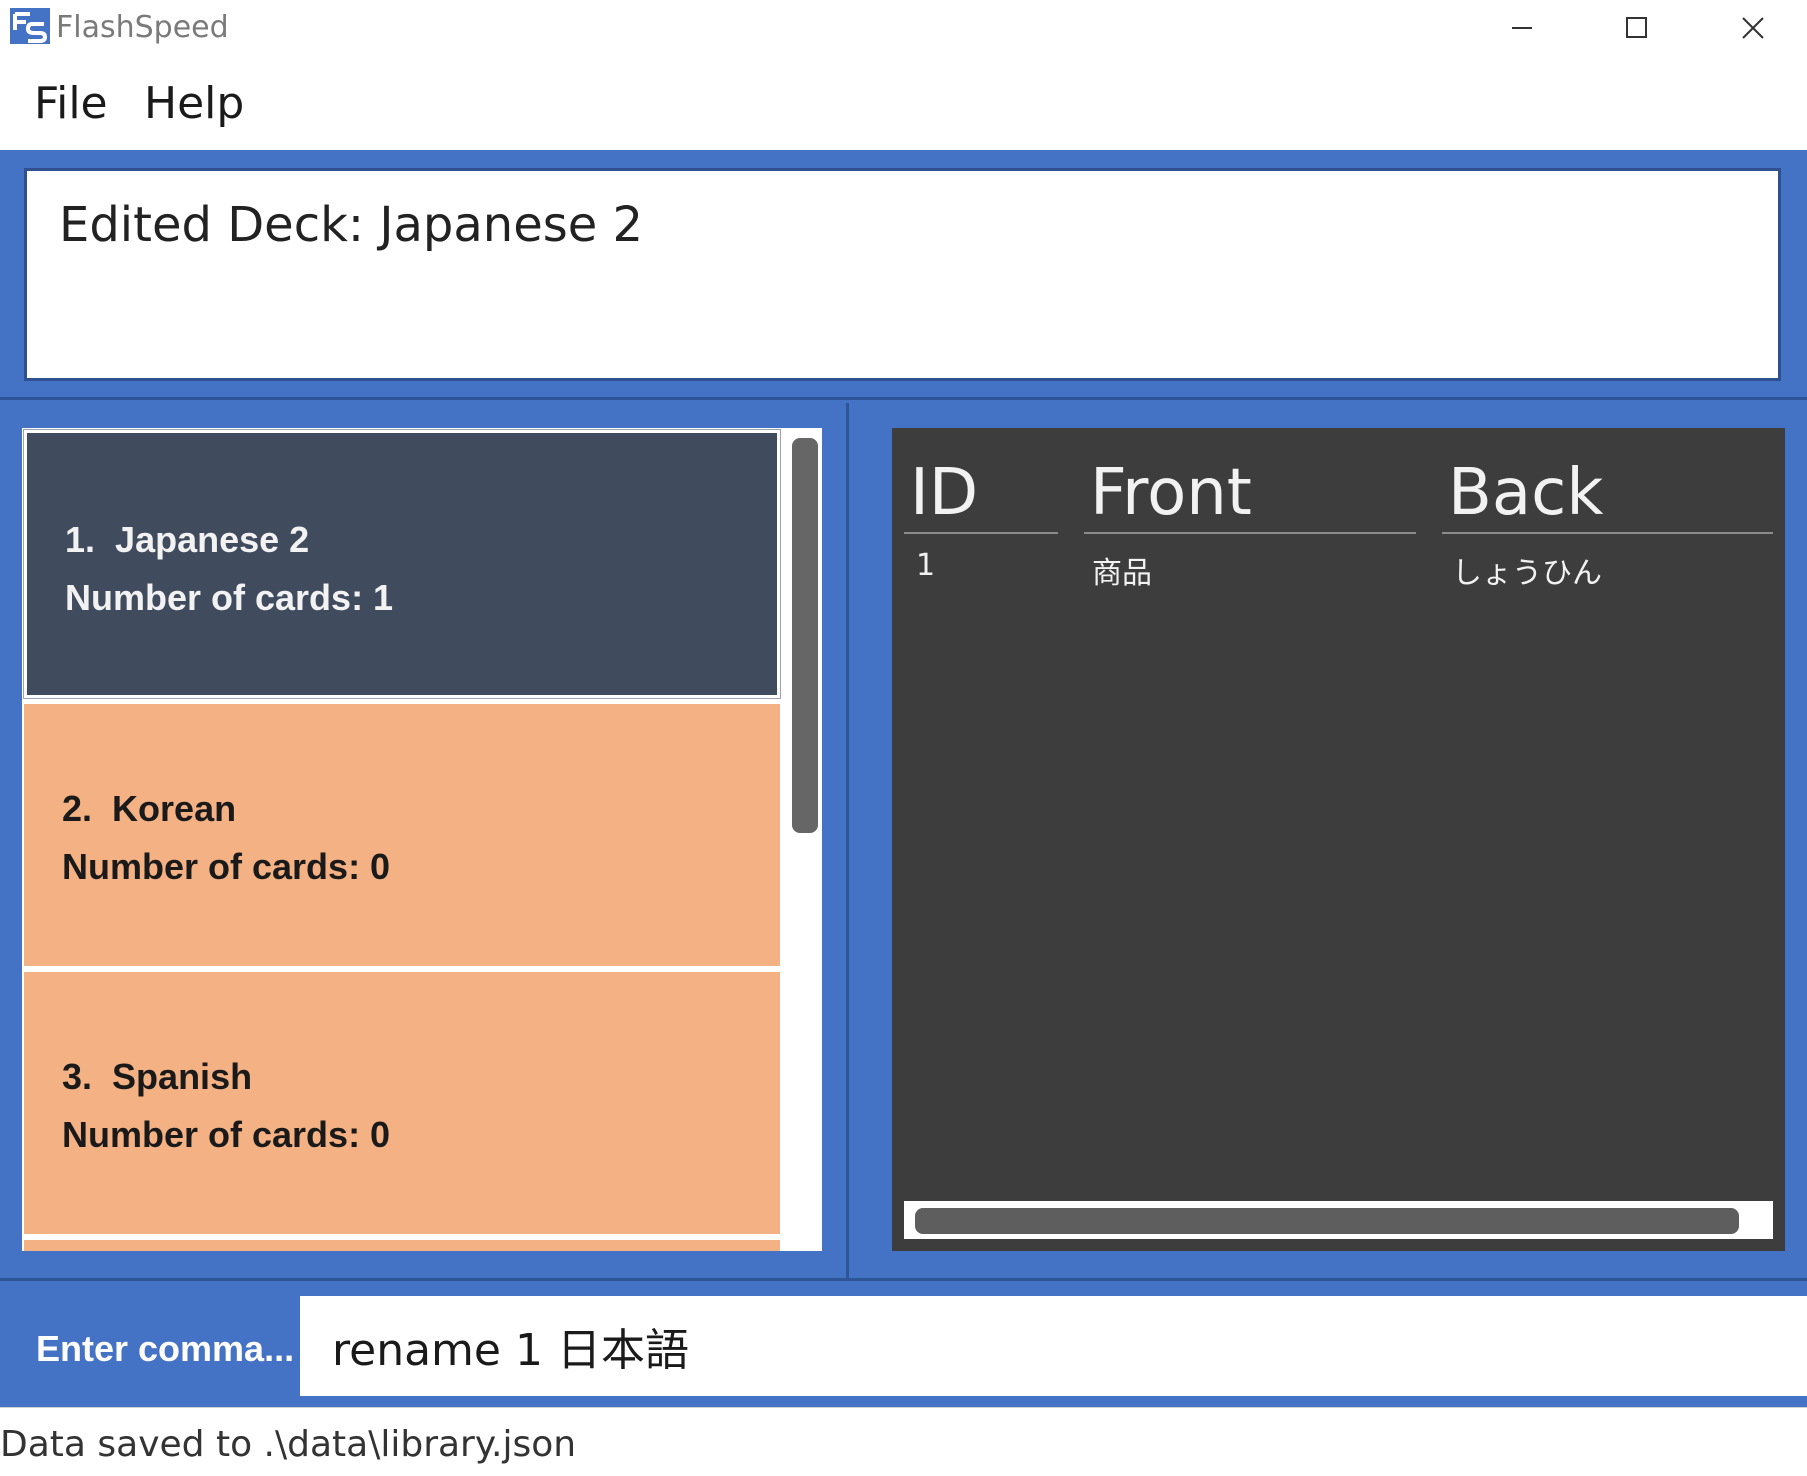 The image size is (1807, 1476). I want to click on close-icon, so click(1752, 28).